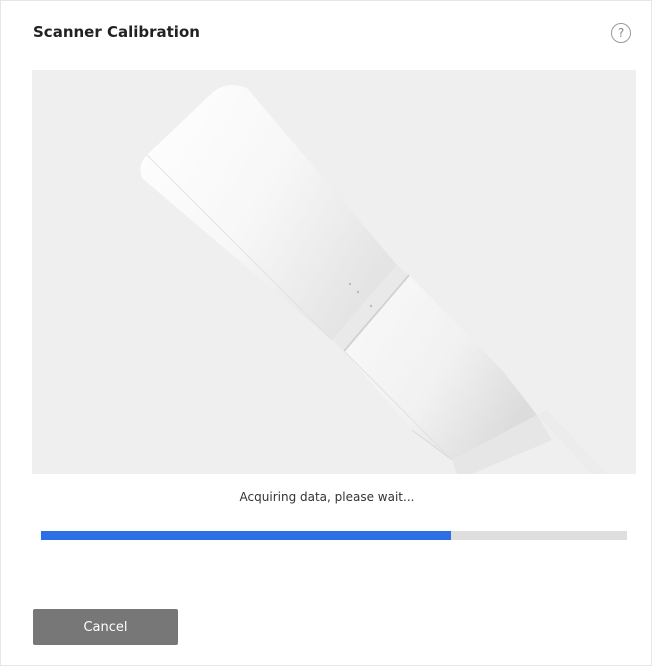 The height and width of the screenshot is (666, 652). I want to click on cancel-button: Cancel, so click(105, 627).